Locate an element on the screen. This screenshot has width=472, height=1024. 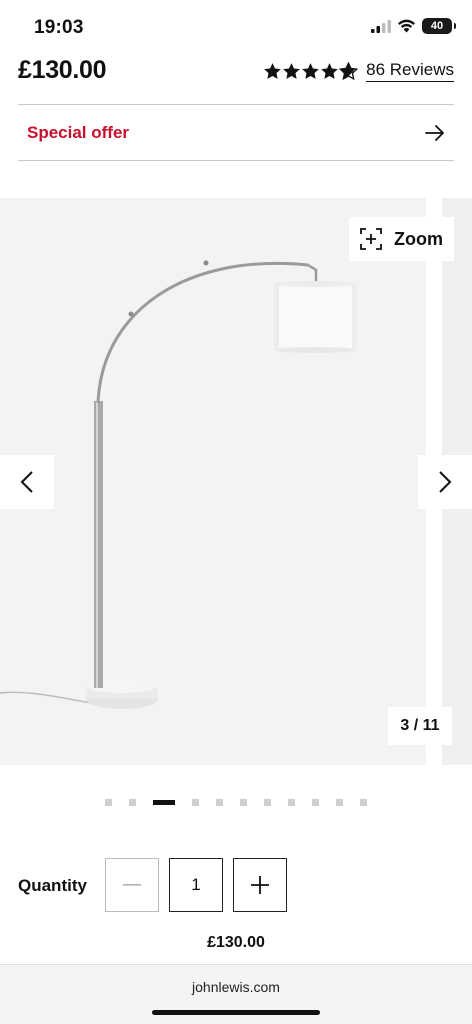
rating: 86 Reviews is located at coordinates (358, 71).